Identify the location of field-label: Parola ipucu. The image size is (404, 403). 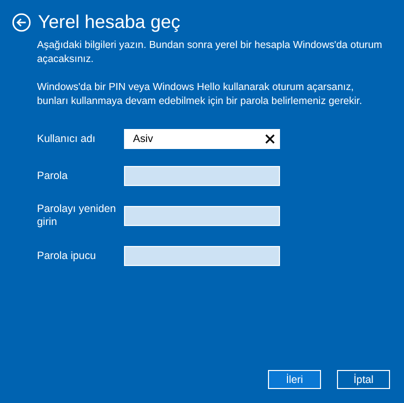
(67, 256).